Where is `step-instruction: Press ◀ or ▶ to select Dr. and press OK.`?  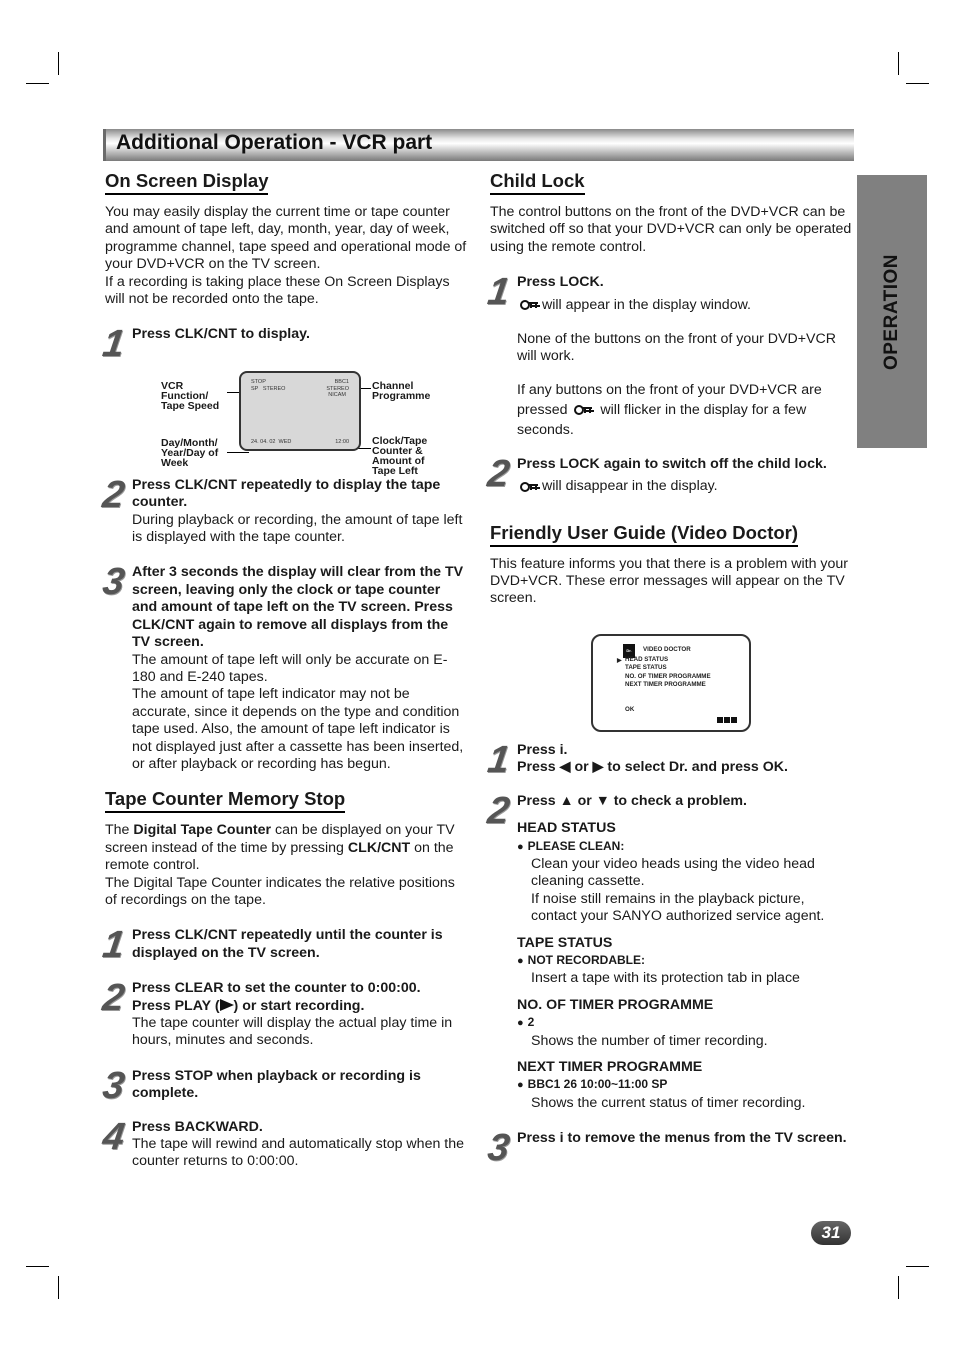 step-instruction: Press ◀ or ▶ to select Dr. and press OK. is located at coordinates (652, 767).